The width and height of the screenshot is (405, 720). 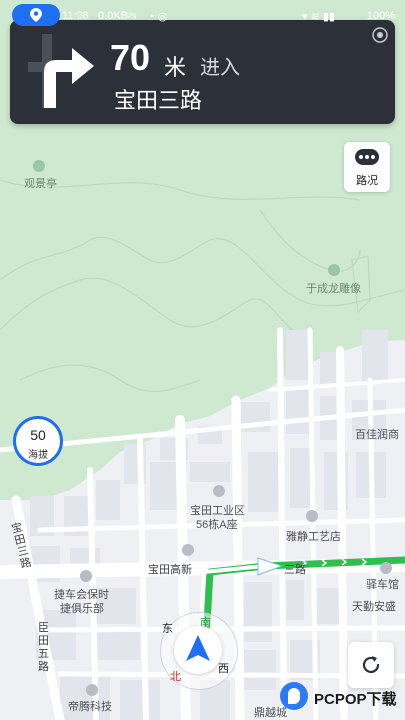 What do you see at coordinates (43, 647) in the screenshot?
I see `label-baotian-wu-road: 臣田五路` at bounding box center [43, 647].